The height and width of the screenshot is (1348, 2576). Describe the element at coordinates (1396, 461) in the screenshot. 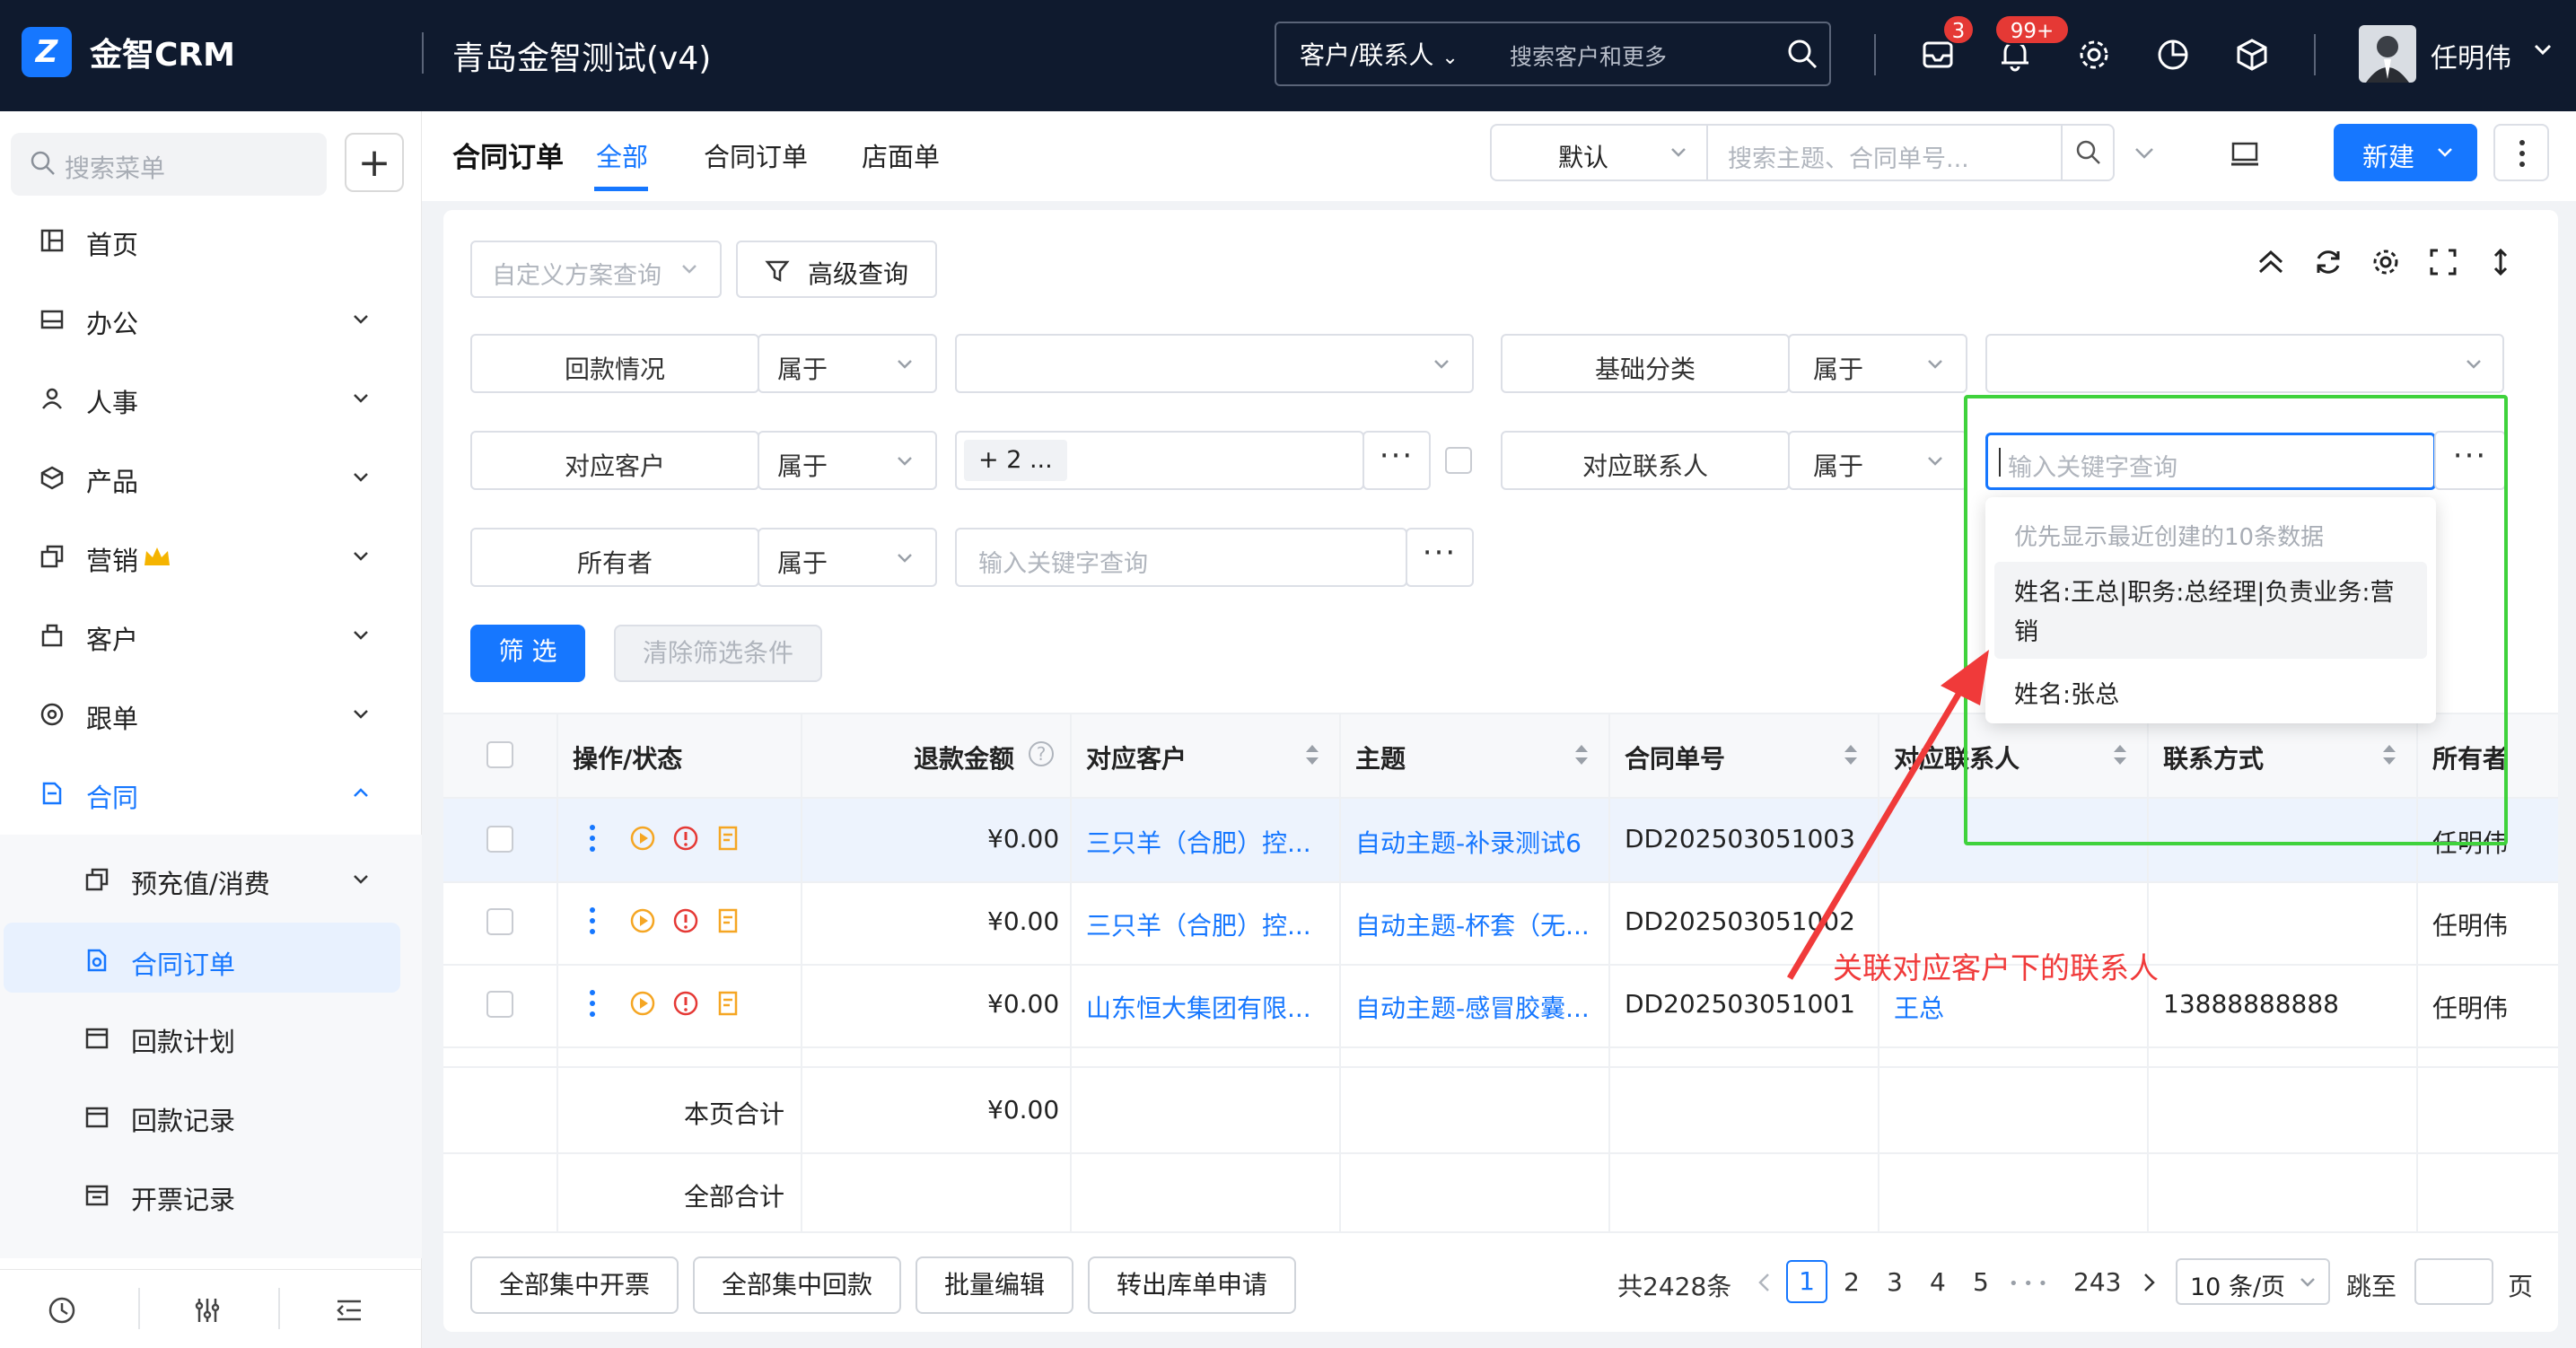

I see `customer-picker-button: ···` at that location.